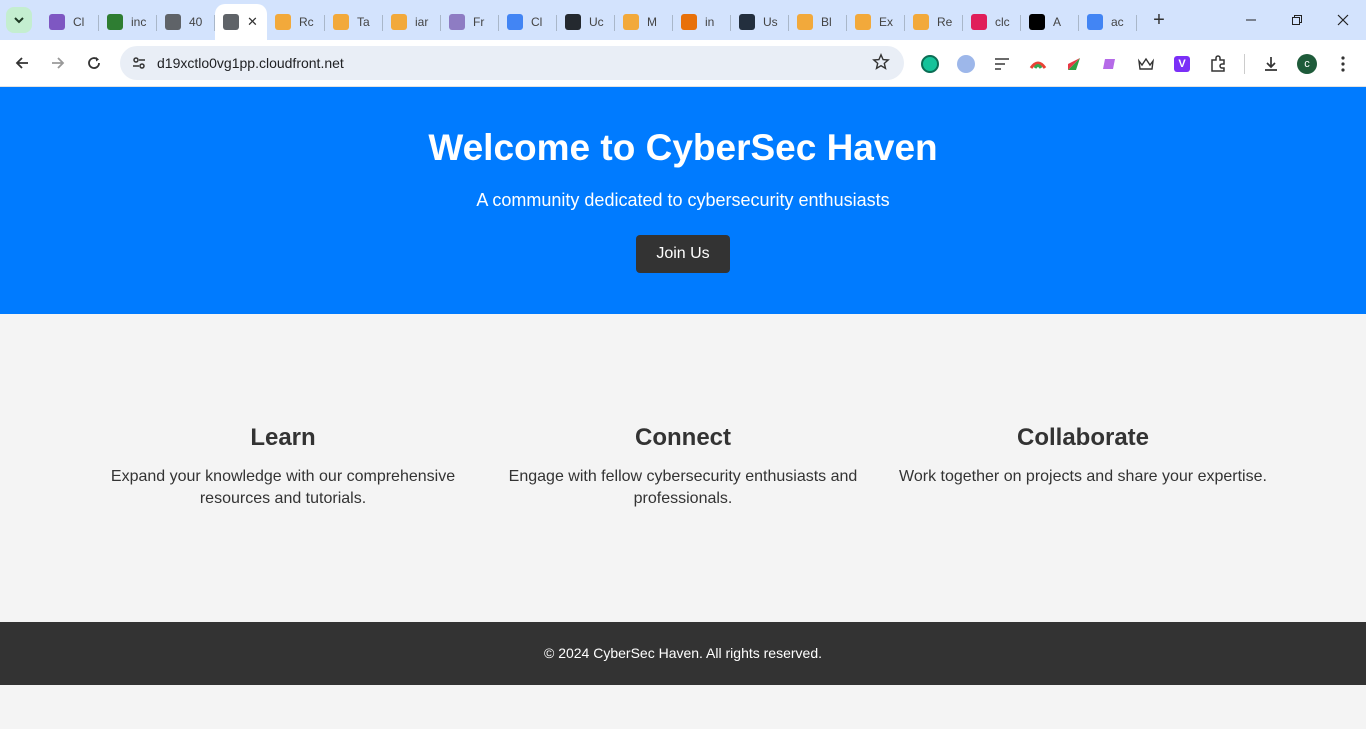 Image resolution: width=1366 pixels, height=729 pixels. I want to click on tab-search-button, so click(19, 20).